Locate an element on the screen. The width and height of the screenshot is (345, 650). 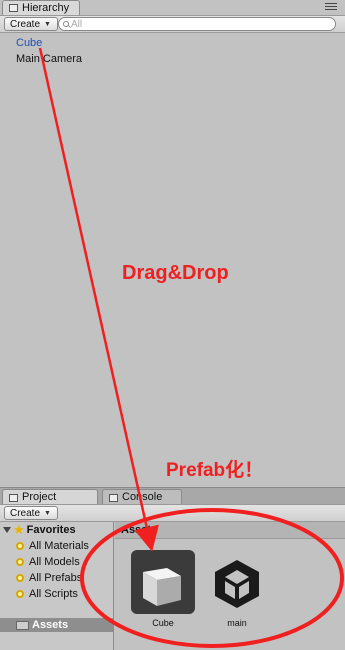
hierarchy-icon is located at coordinates (13, 8).